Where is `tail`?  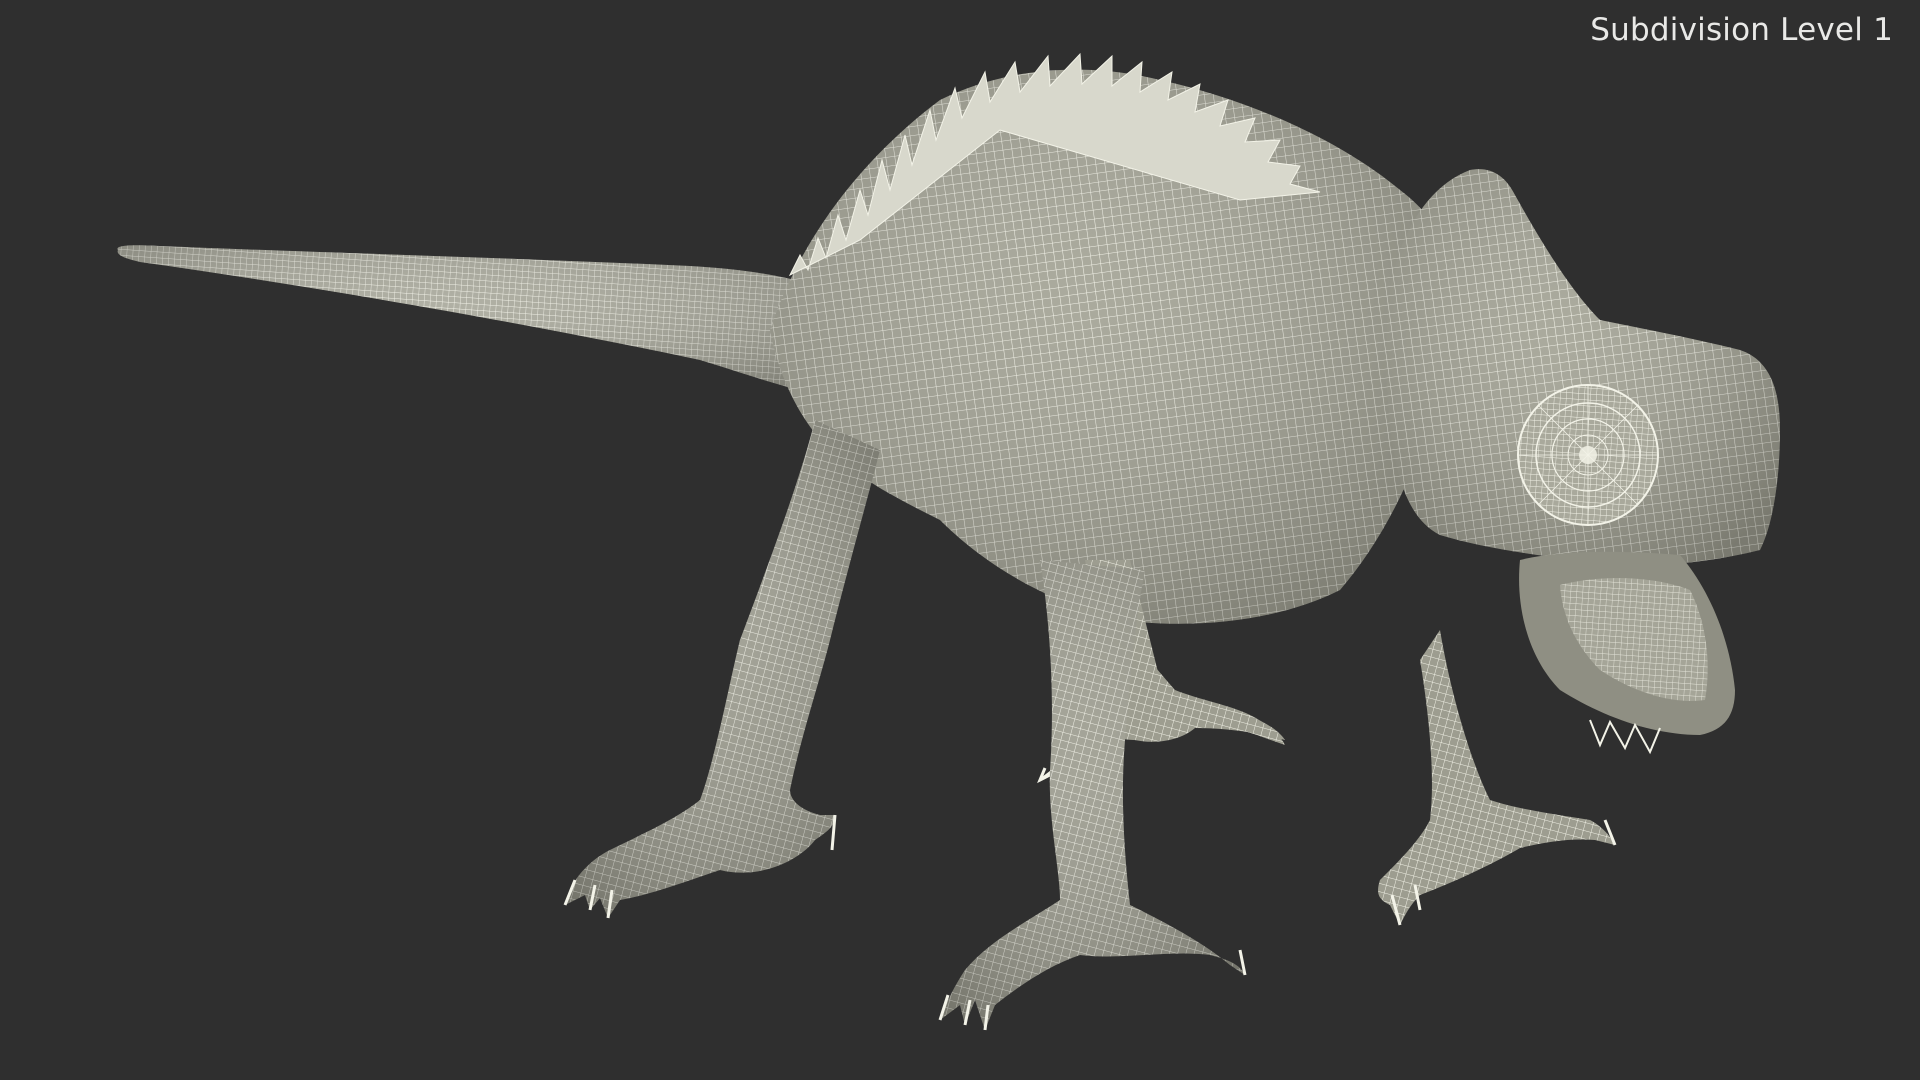
tail is located at coordinates (484, 322).